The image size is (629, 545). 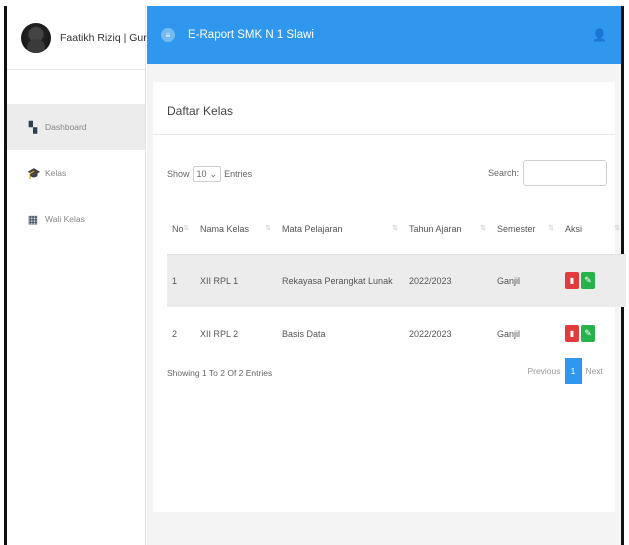 I want to click on page-1-button: 1, so click(x=573, y=371).